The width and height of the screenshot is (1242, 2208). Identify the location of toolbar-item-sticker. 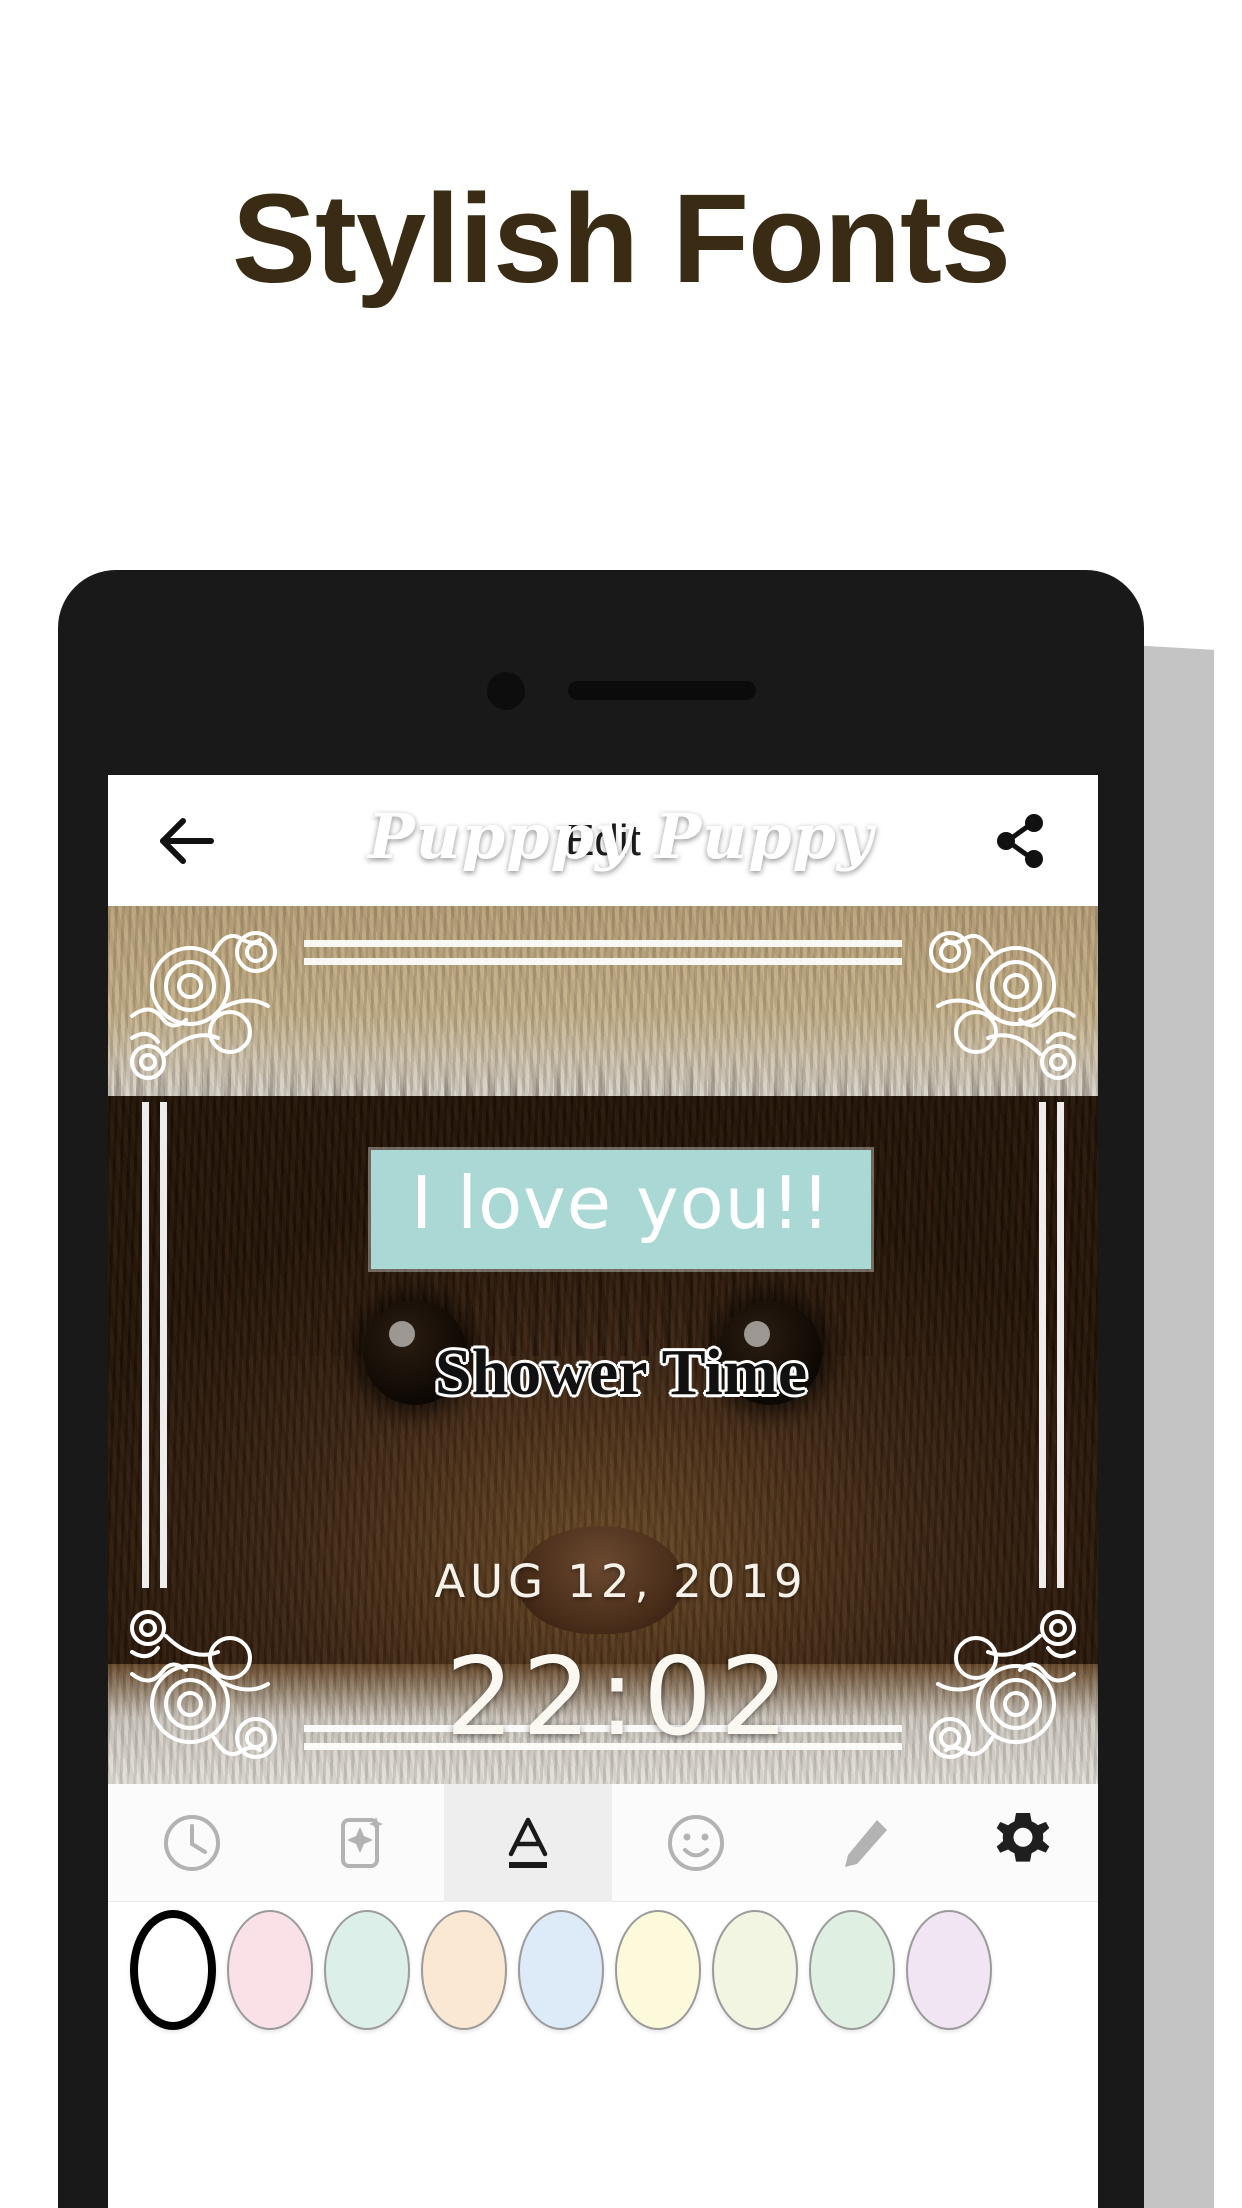
(696, 1843).